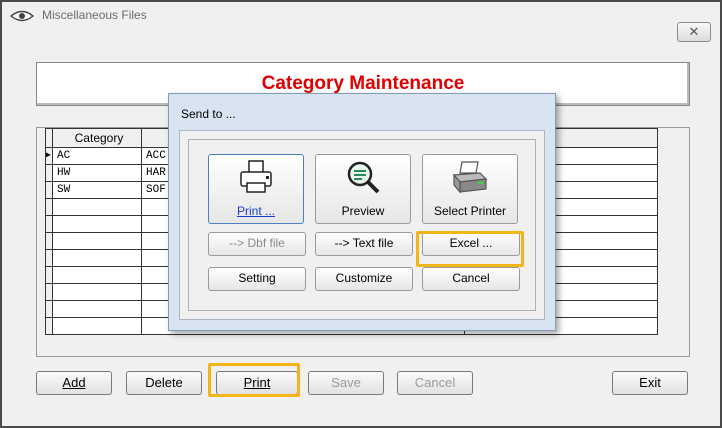 This screenshot has height=428, width=722. Describe the element at coordinates (364, 279) in the screenshot. I see `customize-button: Customize` at that location.